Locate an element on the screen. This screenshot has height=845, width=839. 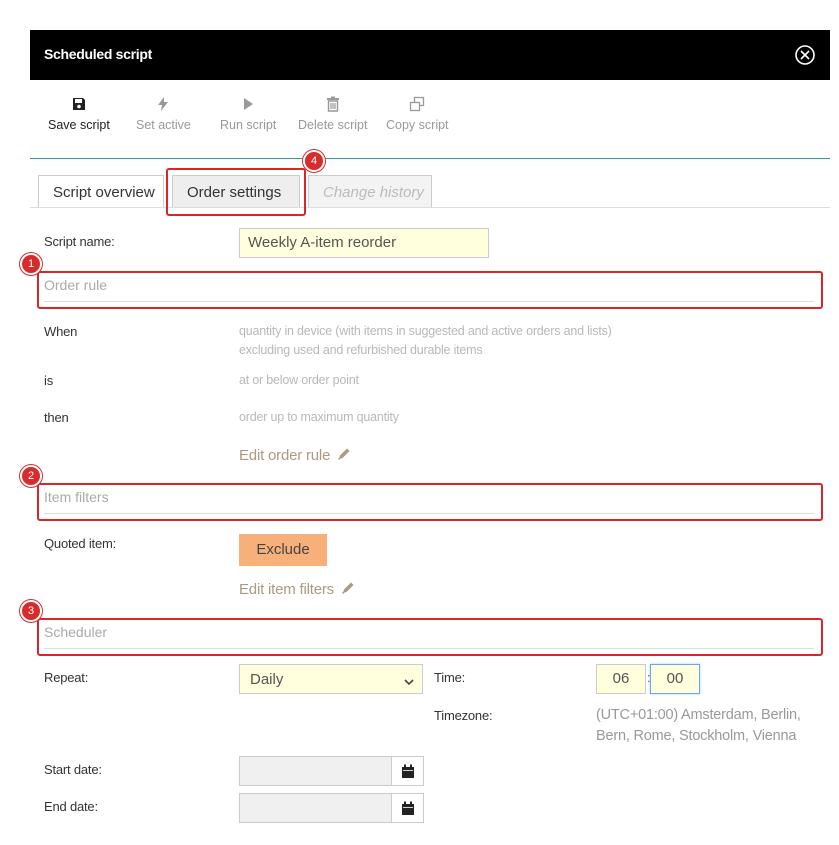
run-script-button: Run script is located at coordinates (248, 114).